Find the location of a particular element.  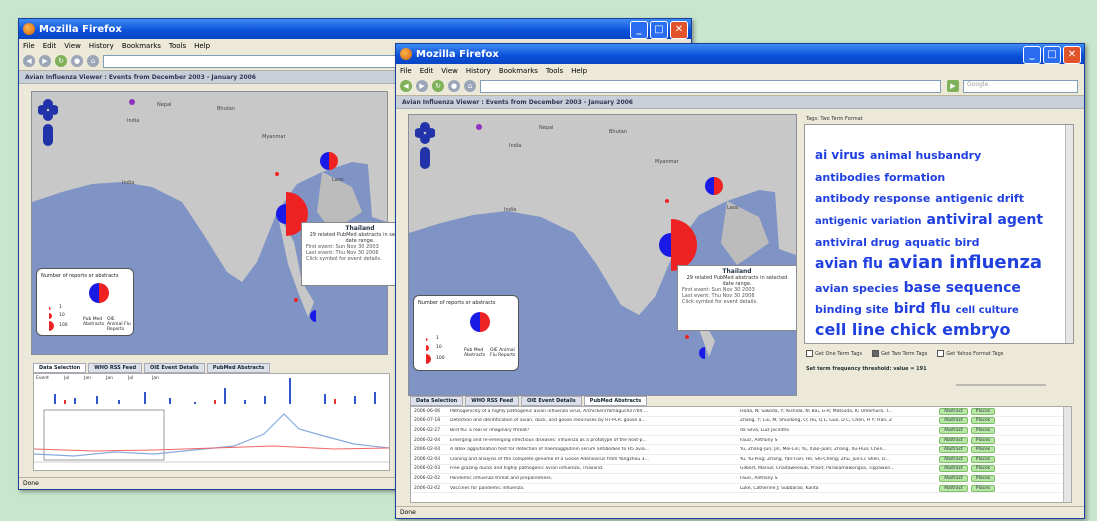

tag-item: aquatic bird is located at coordinates (942, 242).